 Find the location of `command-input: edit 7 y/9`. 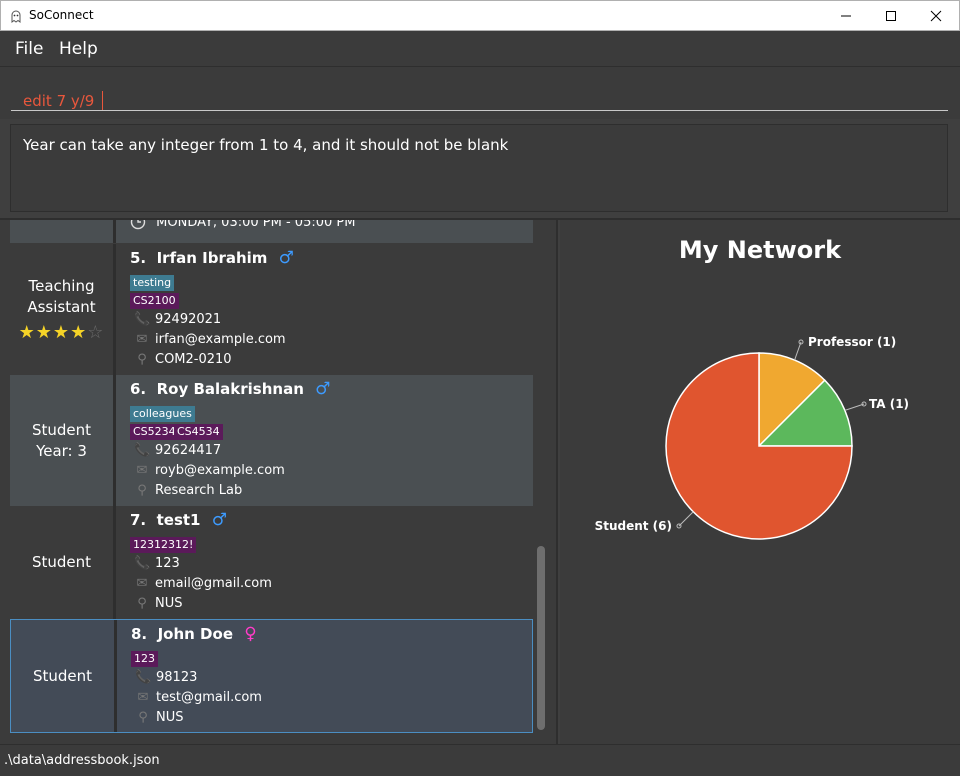

command-input: edit 7 y/9 is located at coordinates (479, 94).